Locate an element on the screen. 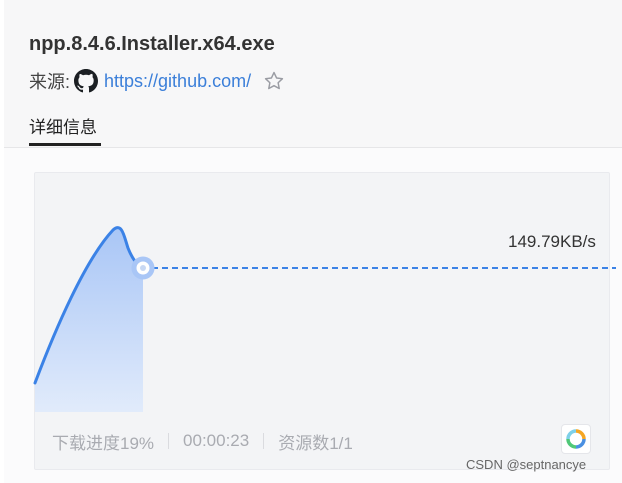 The height and width of the screenshot is (483, 622). accelerator-app-icon is located at coordinates (576, 439).